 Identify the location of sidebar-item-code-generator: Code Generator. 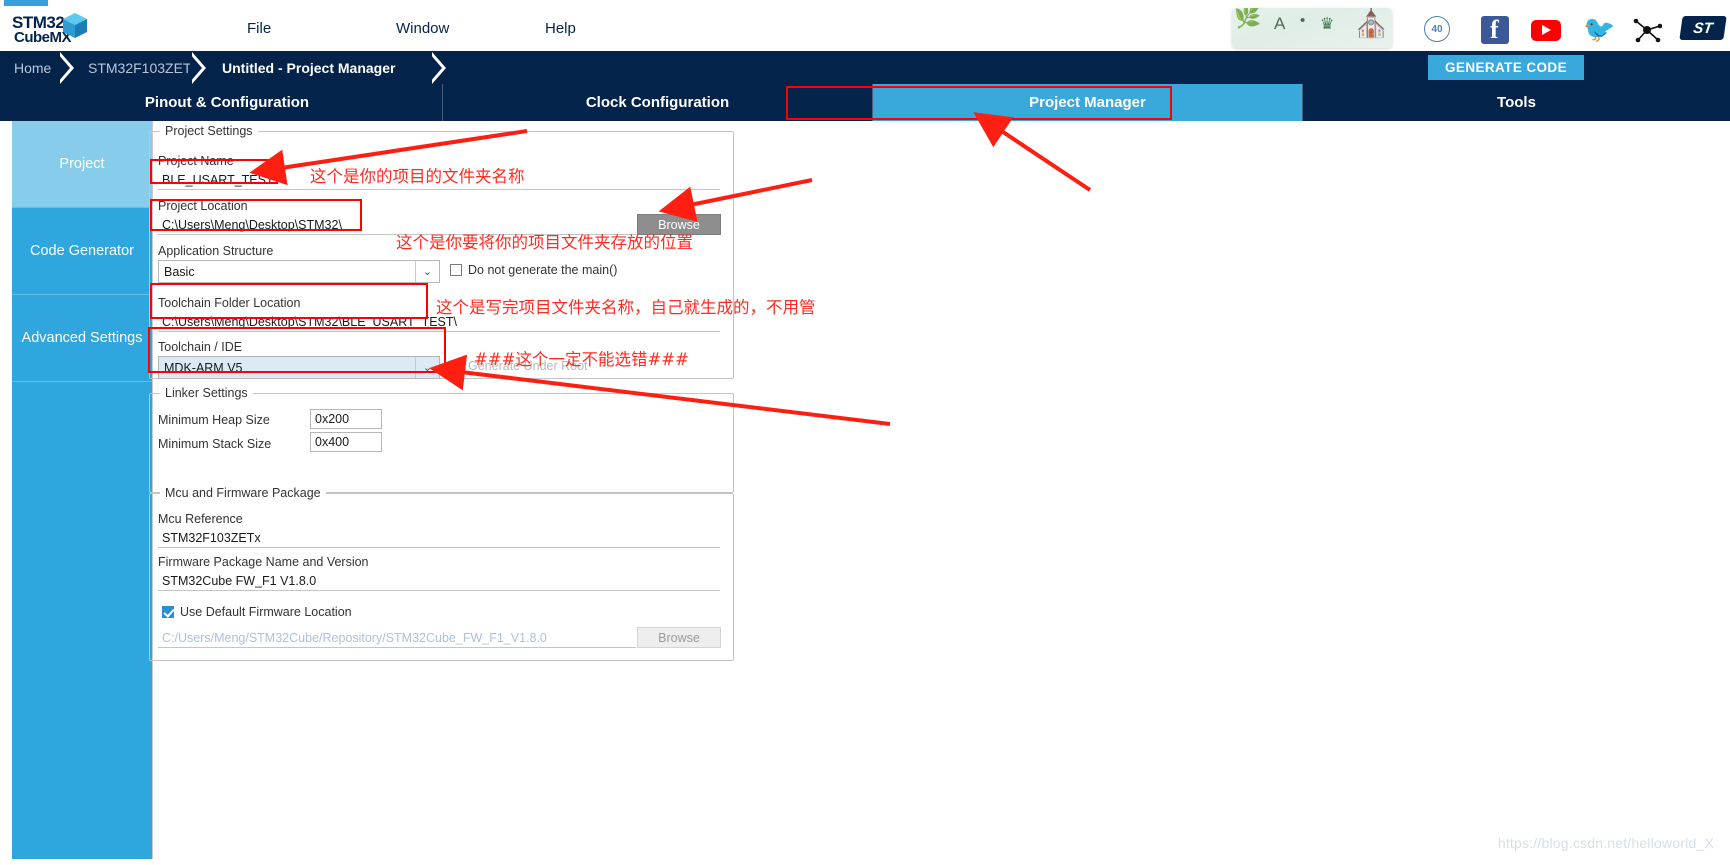
(82, 251).